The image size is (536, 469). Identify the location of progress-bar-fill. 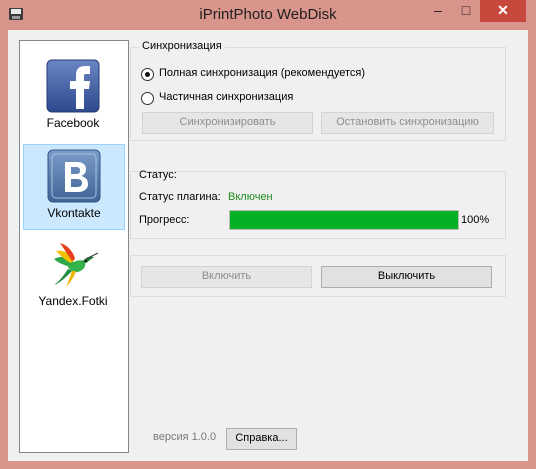
(344, 220).